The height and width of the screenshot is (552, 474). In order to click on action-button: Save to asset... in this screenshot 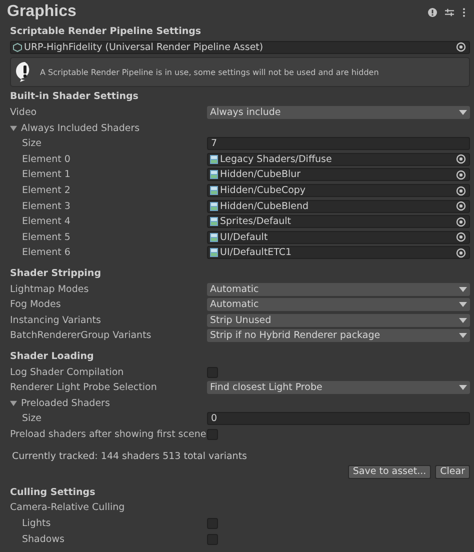, I will do `click(390, 471)`.